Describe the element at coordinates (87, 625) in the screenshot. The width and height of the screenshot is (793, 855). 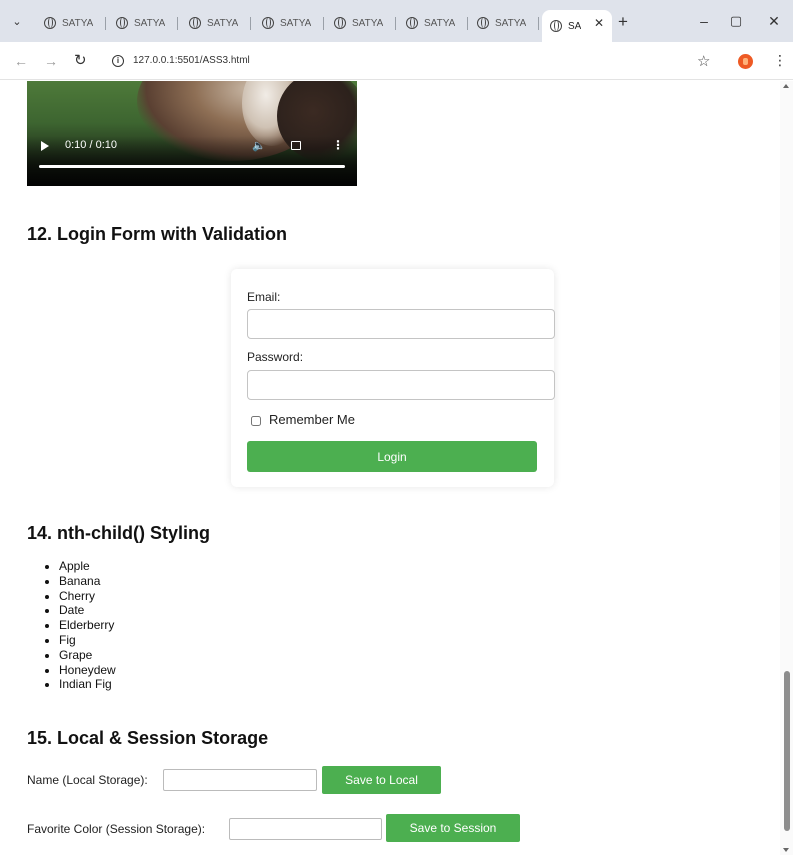
I see `list-item: Elderberry` at that location.